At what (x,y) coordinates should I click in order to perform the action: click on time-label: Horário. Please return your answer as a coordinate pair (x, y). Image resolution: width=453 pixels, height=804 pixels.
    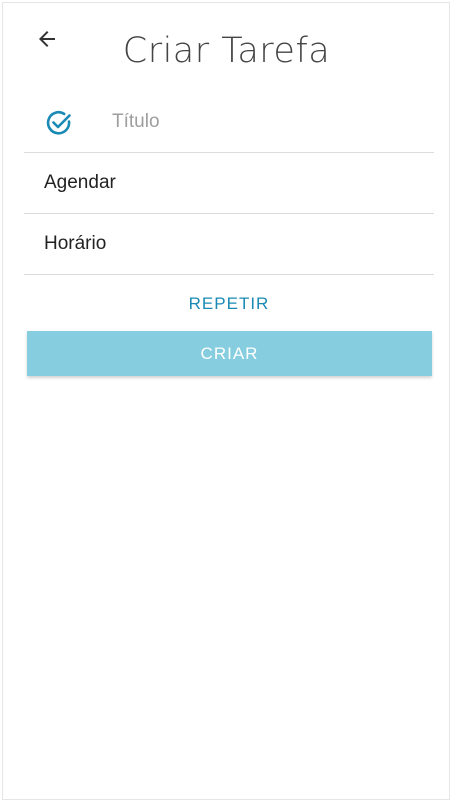
    Looking at the image, I should click on (75, 243).